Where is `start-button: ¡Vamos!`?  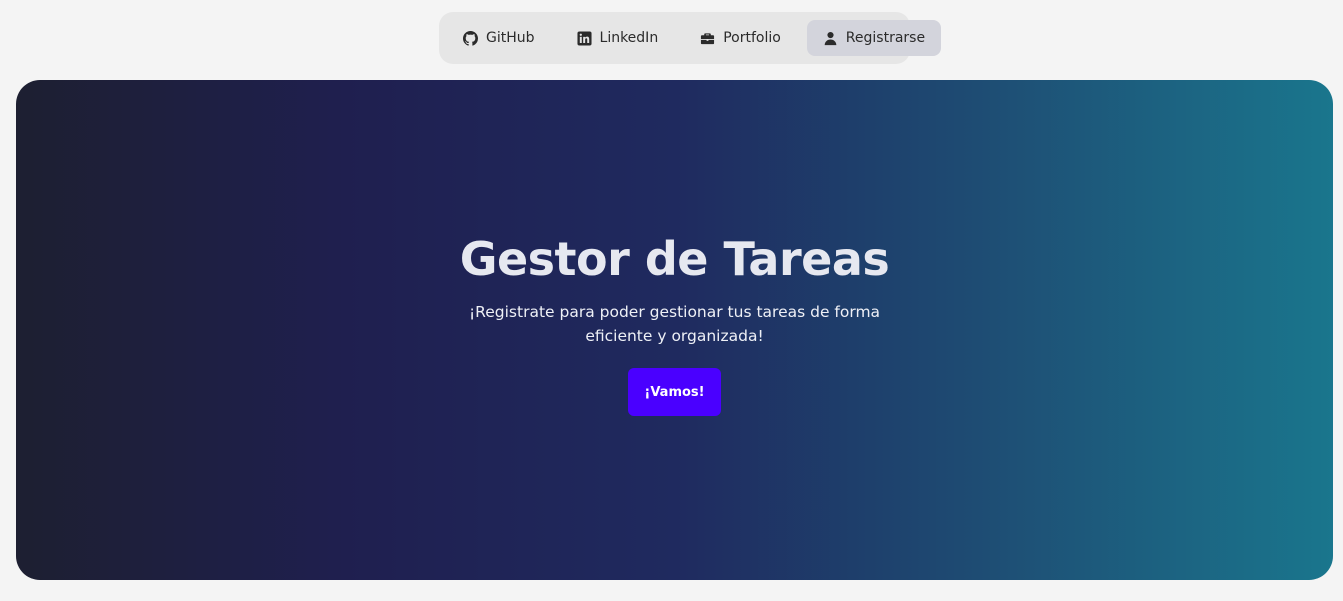 start-button: ¡Vamos! is located at coordinates (674, 392).